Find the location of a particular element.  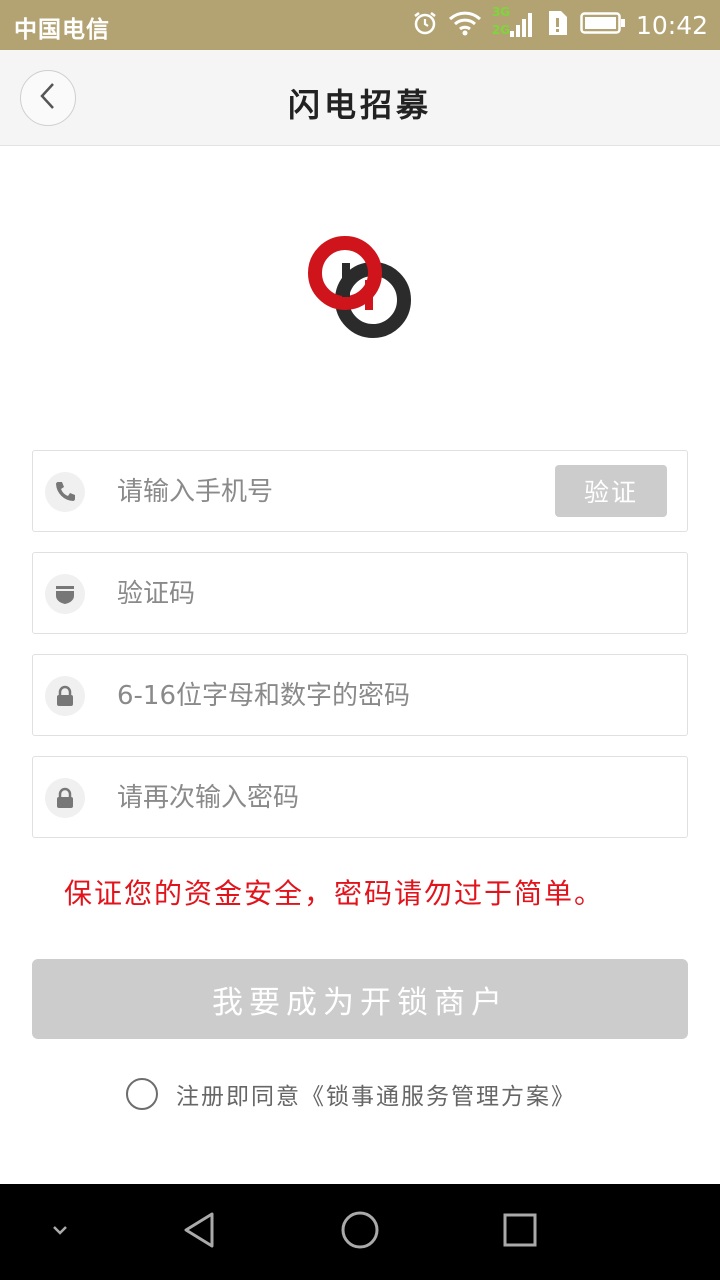

system-nav-bar is located at coordinates (360, 1232).